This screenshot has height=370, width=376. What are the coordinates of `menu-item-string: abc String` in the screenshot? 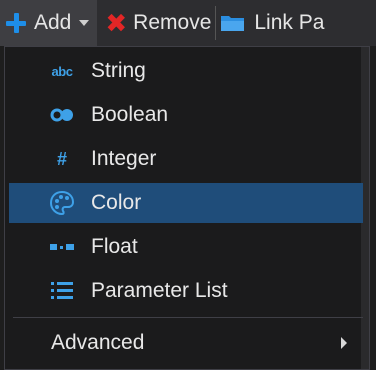 It's located at (186, 71).